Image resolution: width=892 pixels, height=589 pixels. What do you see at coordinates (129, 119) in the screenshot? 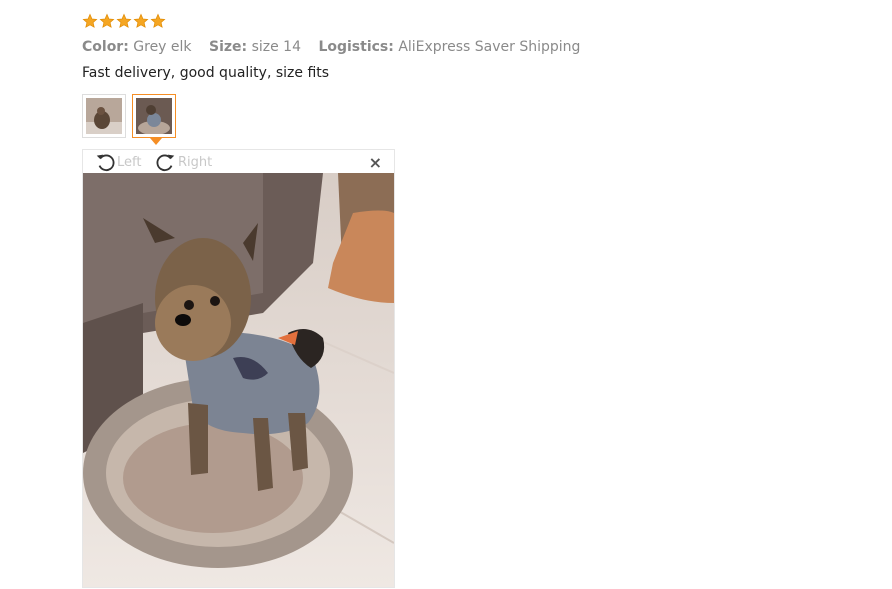
I see `photo-thumbnails` at bounding box center [129, 119].